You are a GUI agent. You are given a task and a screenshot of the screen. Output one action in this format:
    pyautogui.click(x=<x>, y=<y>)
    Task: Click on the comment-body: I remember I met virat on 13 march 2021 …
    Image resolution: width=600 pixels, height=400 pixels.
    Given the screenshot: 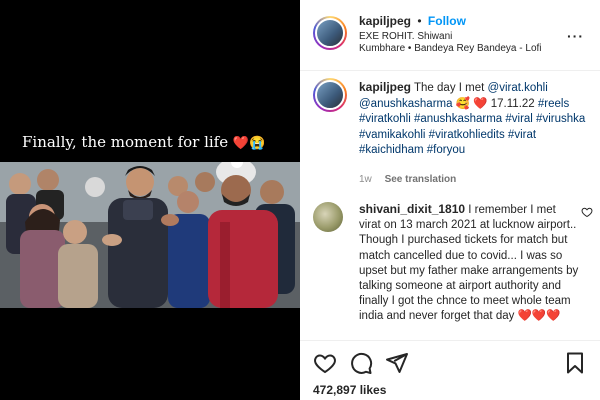 What is the action you would take?
    pyautogui.click(x=469, y=263)
    